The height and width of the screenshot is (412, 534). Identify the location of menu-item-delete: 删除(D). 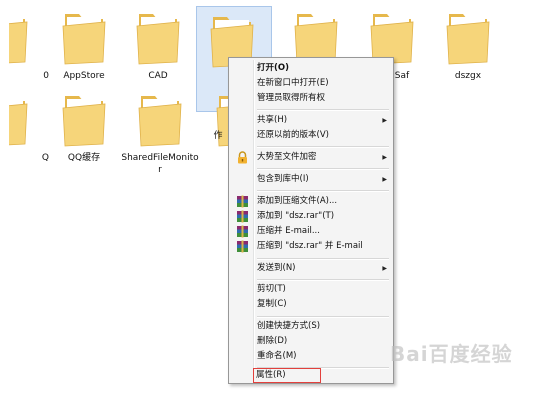
(311, 341).